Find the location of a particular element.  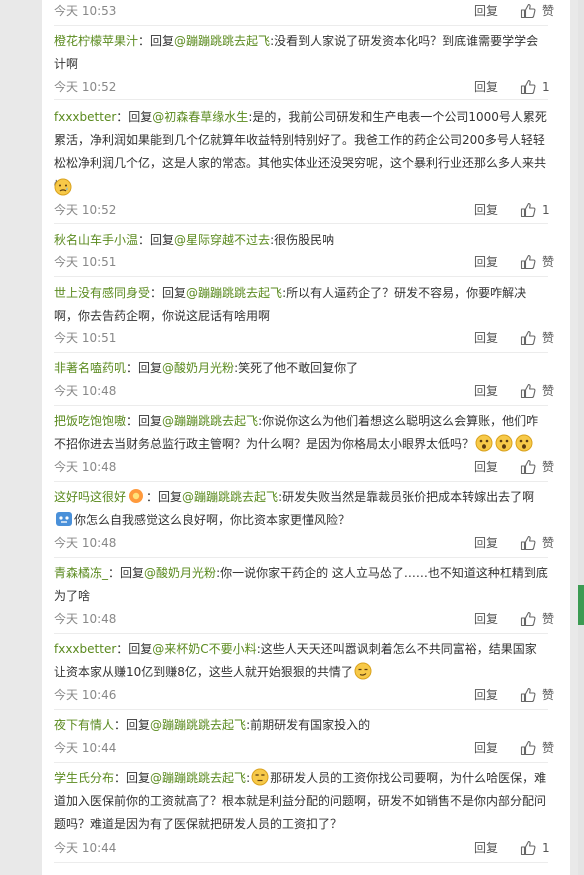

comment-time: 今天 10:44 is located at coordinates (85, 748).